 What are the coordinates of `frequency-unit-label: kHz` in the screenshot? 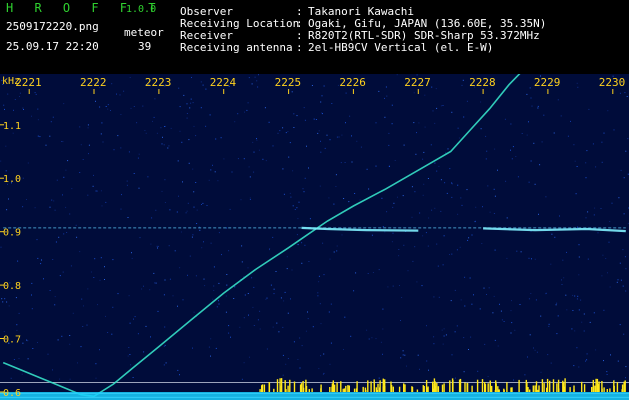 It's located at (11, 81).